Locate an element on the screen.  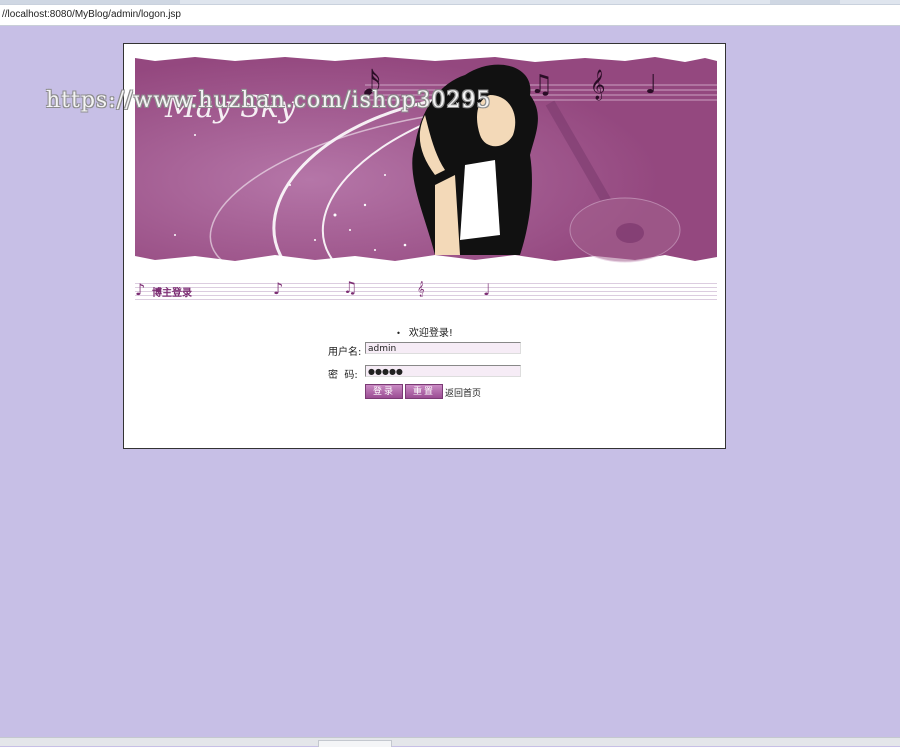
welcome-message: • 欢迎登录! is located at coordinates (424, 331).